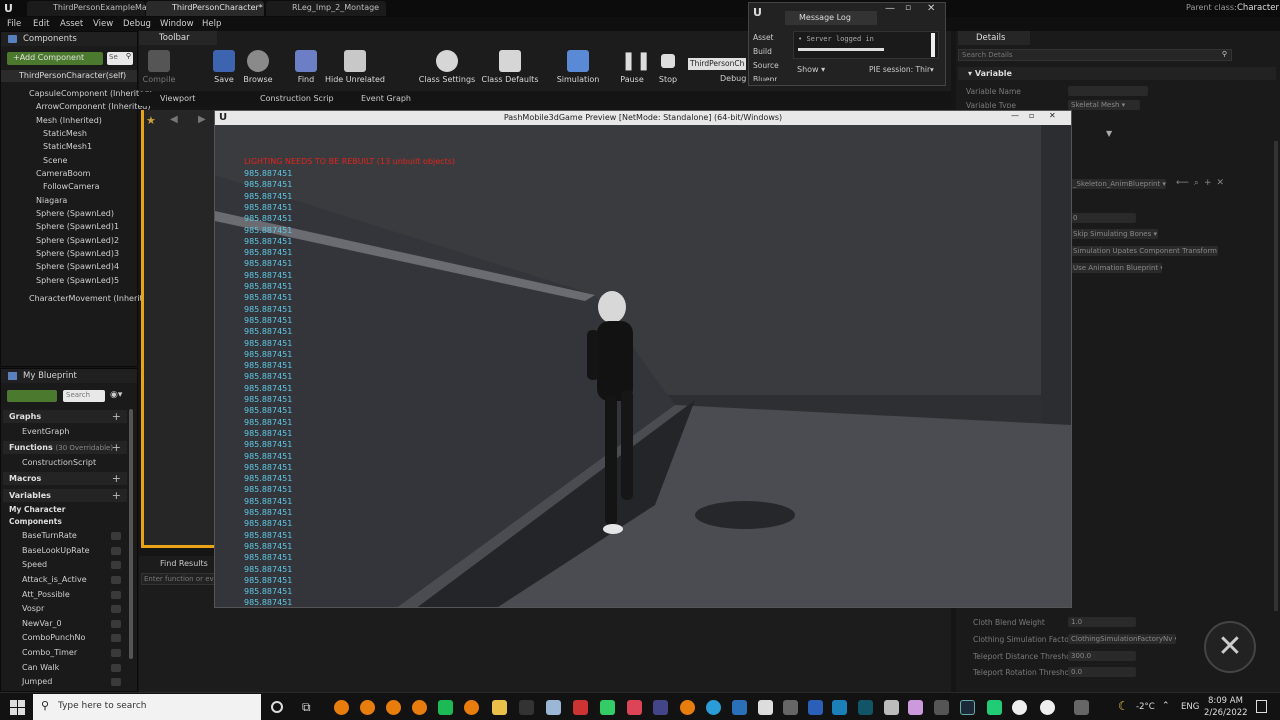 The width and height of the screenshot is (1280, 720). Describe the element at coordinates (510, 67) in the screenshot. I see `class-defaults-button: Class Defaults` at that location.